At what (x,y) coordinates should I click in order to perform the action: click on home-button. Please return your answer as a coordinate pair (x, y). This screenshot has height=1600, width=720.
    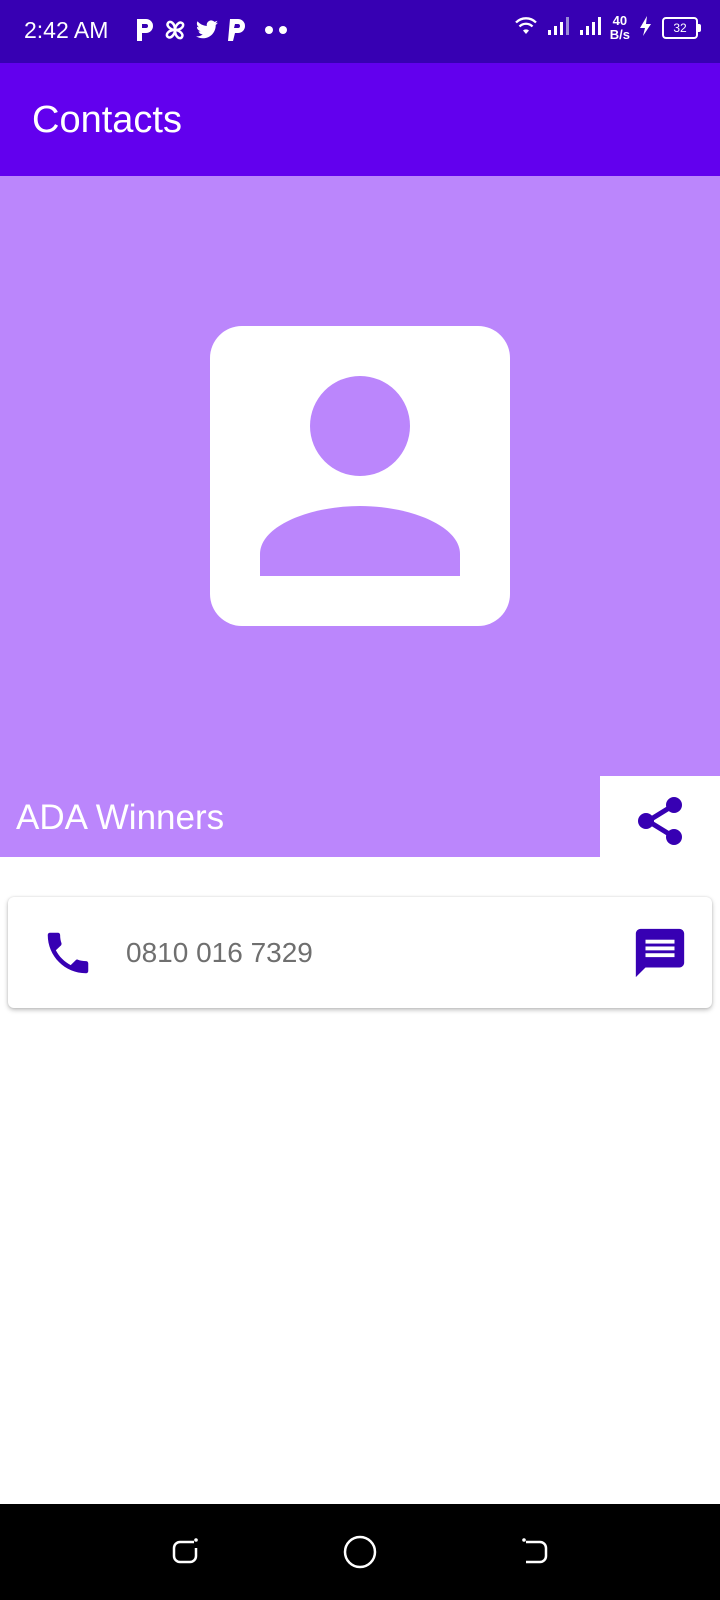
    Looking at the image, I should click on (360, 1552).